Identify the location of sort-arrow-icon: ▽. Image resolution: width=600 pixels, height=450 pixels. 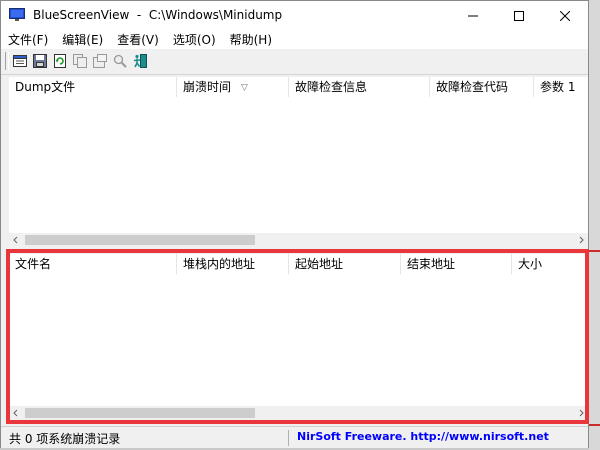
(244, 88).